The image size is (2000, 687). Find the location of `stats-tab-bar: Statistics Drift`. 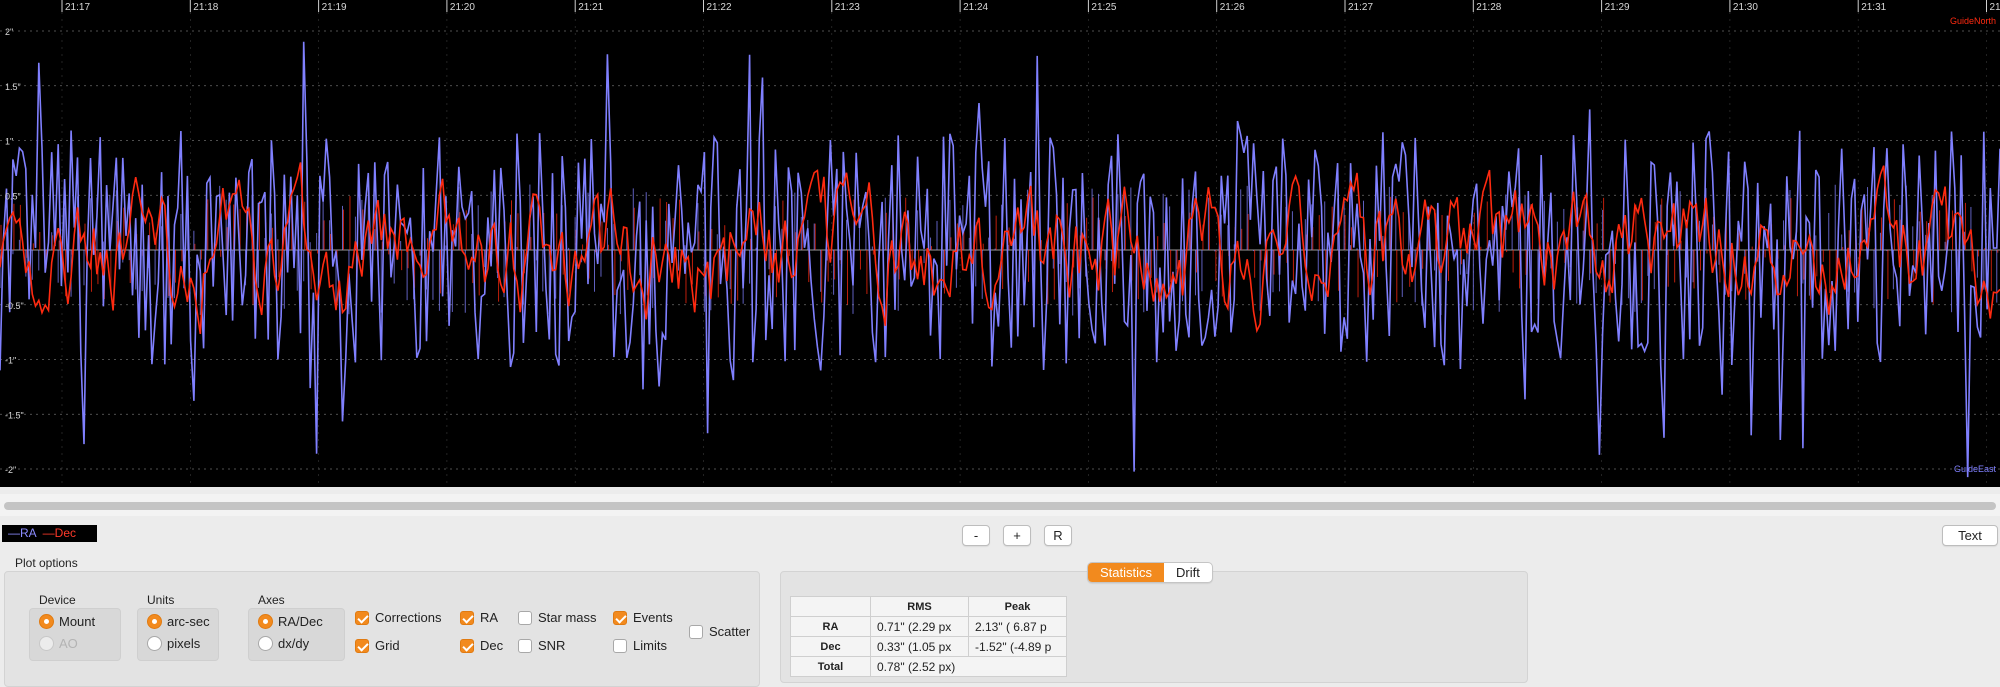

stats-tab-bar: Statistics Drift is located at coordinates (1150, 572).